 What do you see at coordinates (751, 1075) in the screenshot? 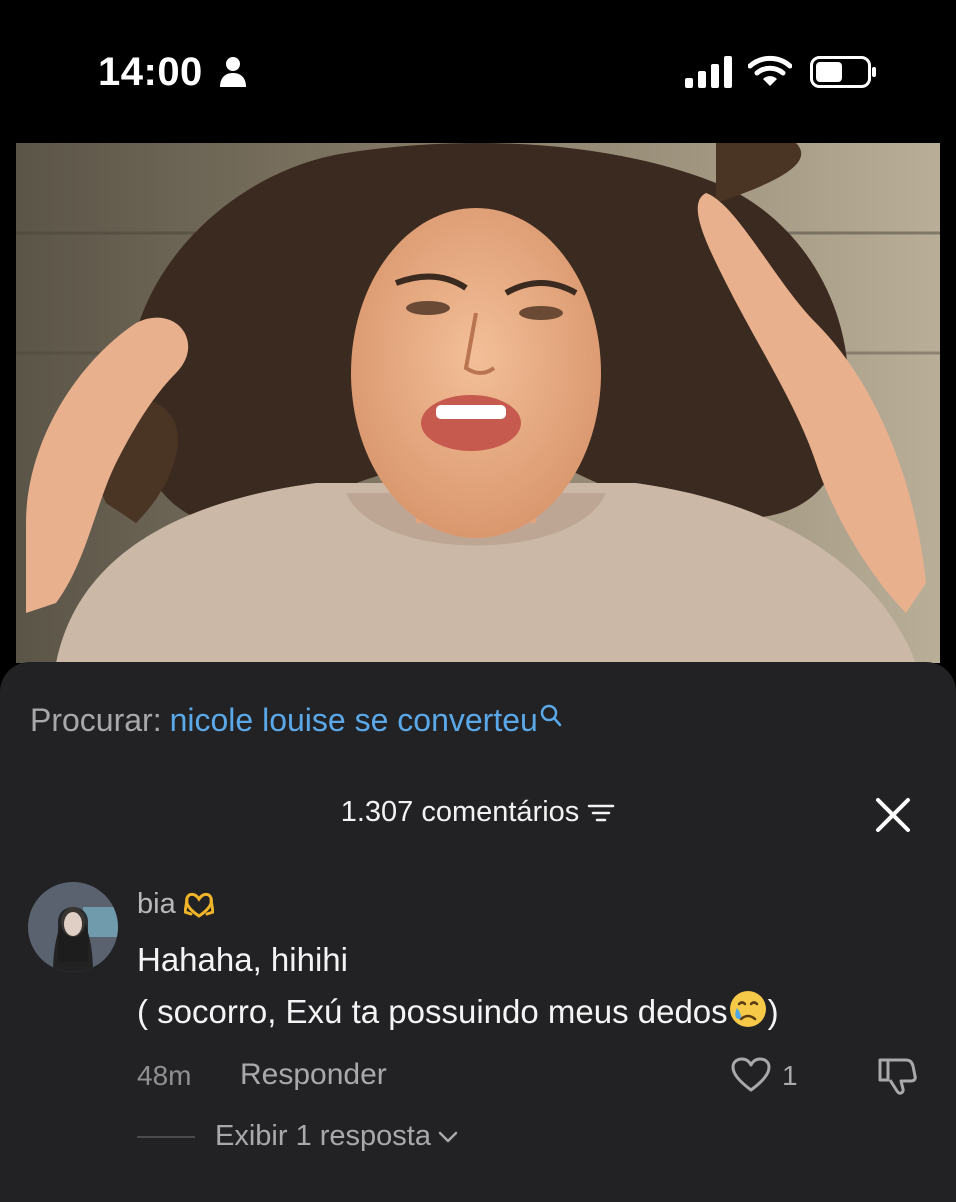
I see `heart-icon` at bounding box center [751, 1075].